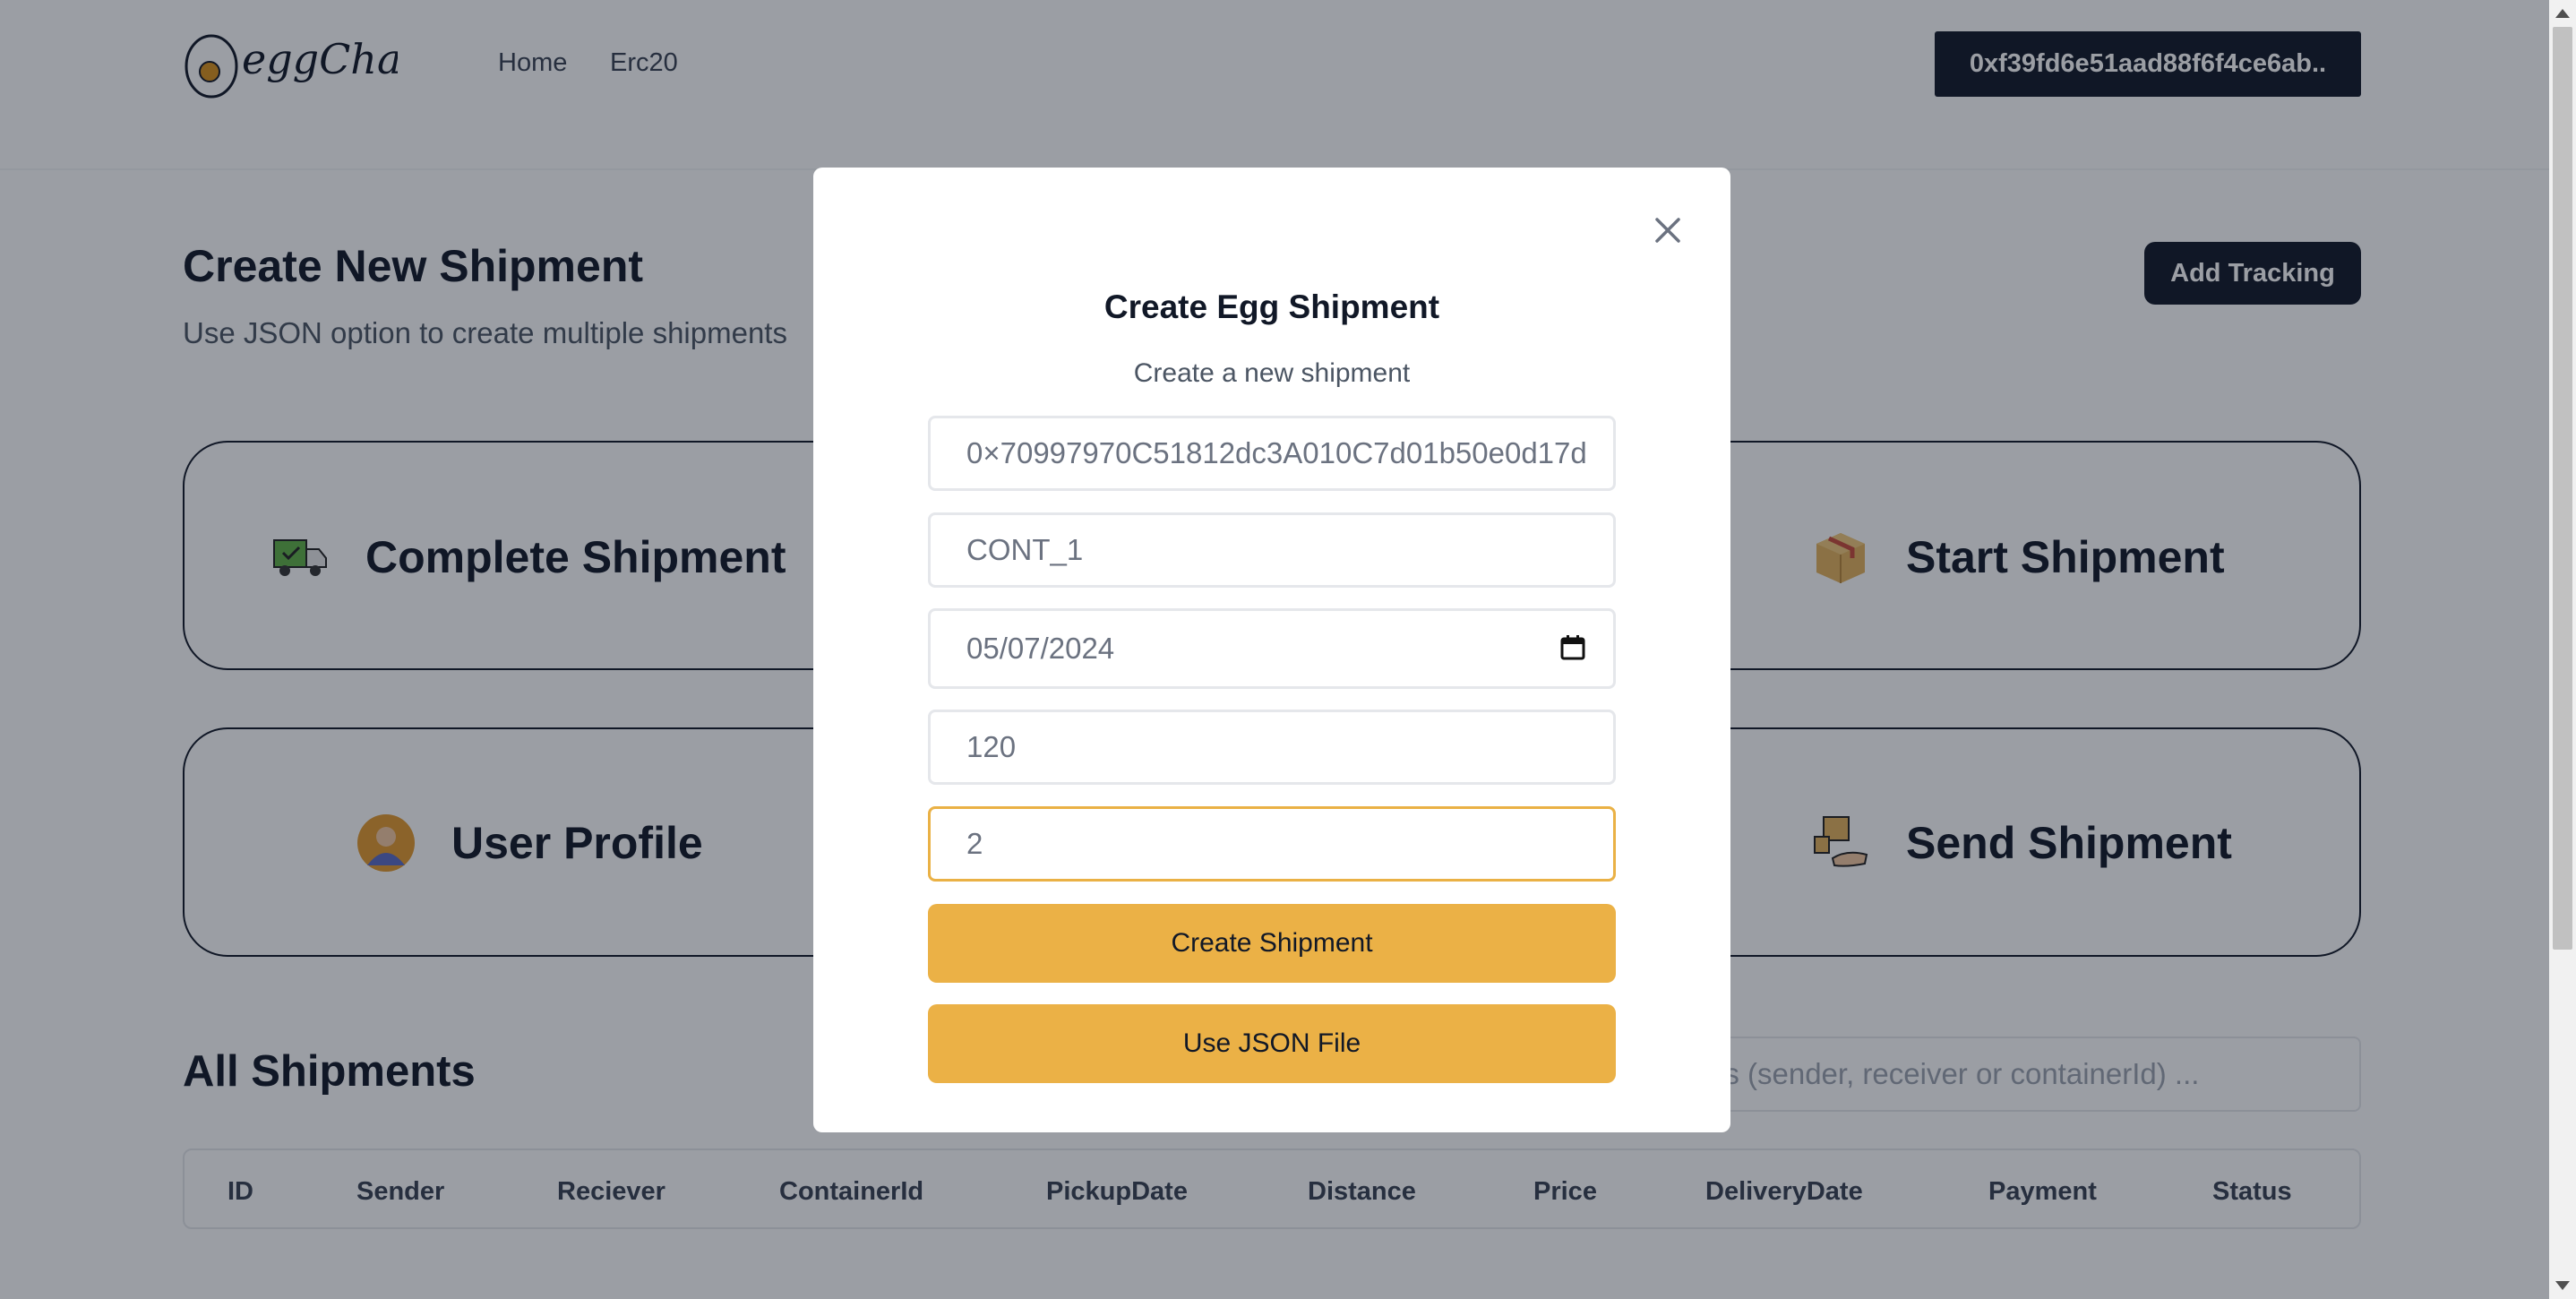 Image resolution: width=2576 pixels, height=1299 pixels. What do you see at coordinates (1271, 306) in the screenshot?
I see `modal-title: Create Egg Shipment` at bounding box center [1271, 306].